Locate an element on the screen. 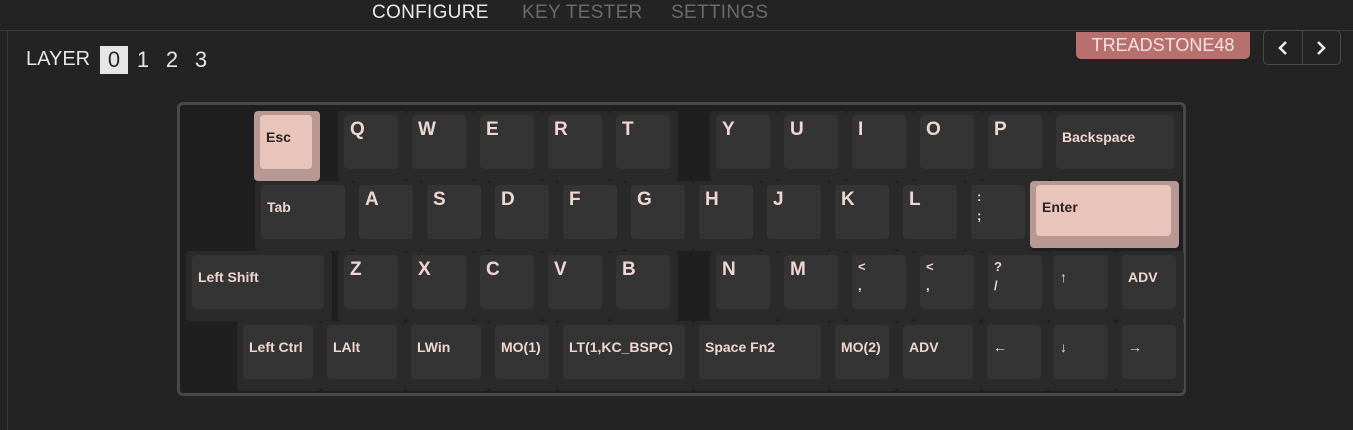 This screenshot has height=430, width=1353. key-label: ← is located at coordinates (1000, 347).